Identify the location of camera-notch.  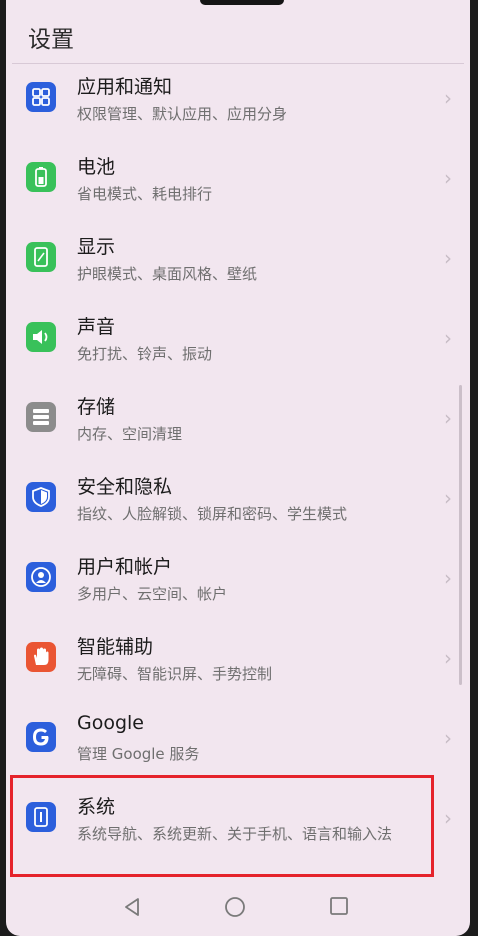
(242, 2).